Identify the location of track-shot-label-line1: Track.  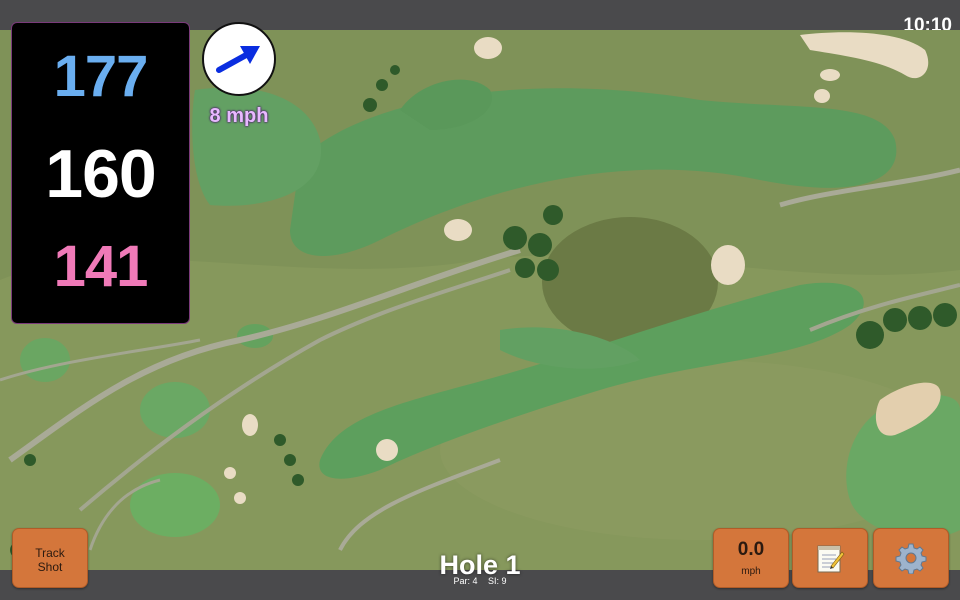
(50, 553).